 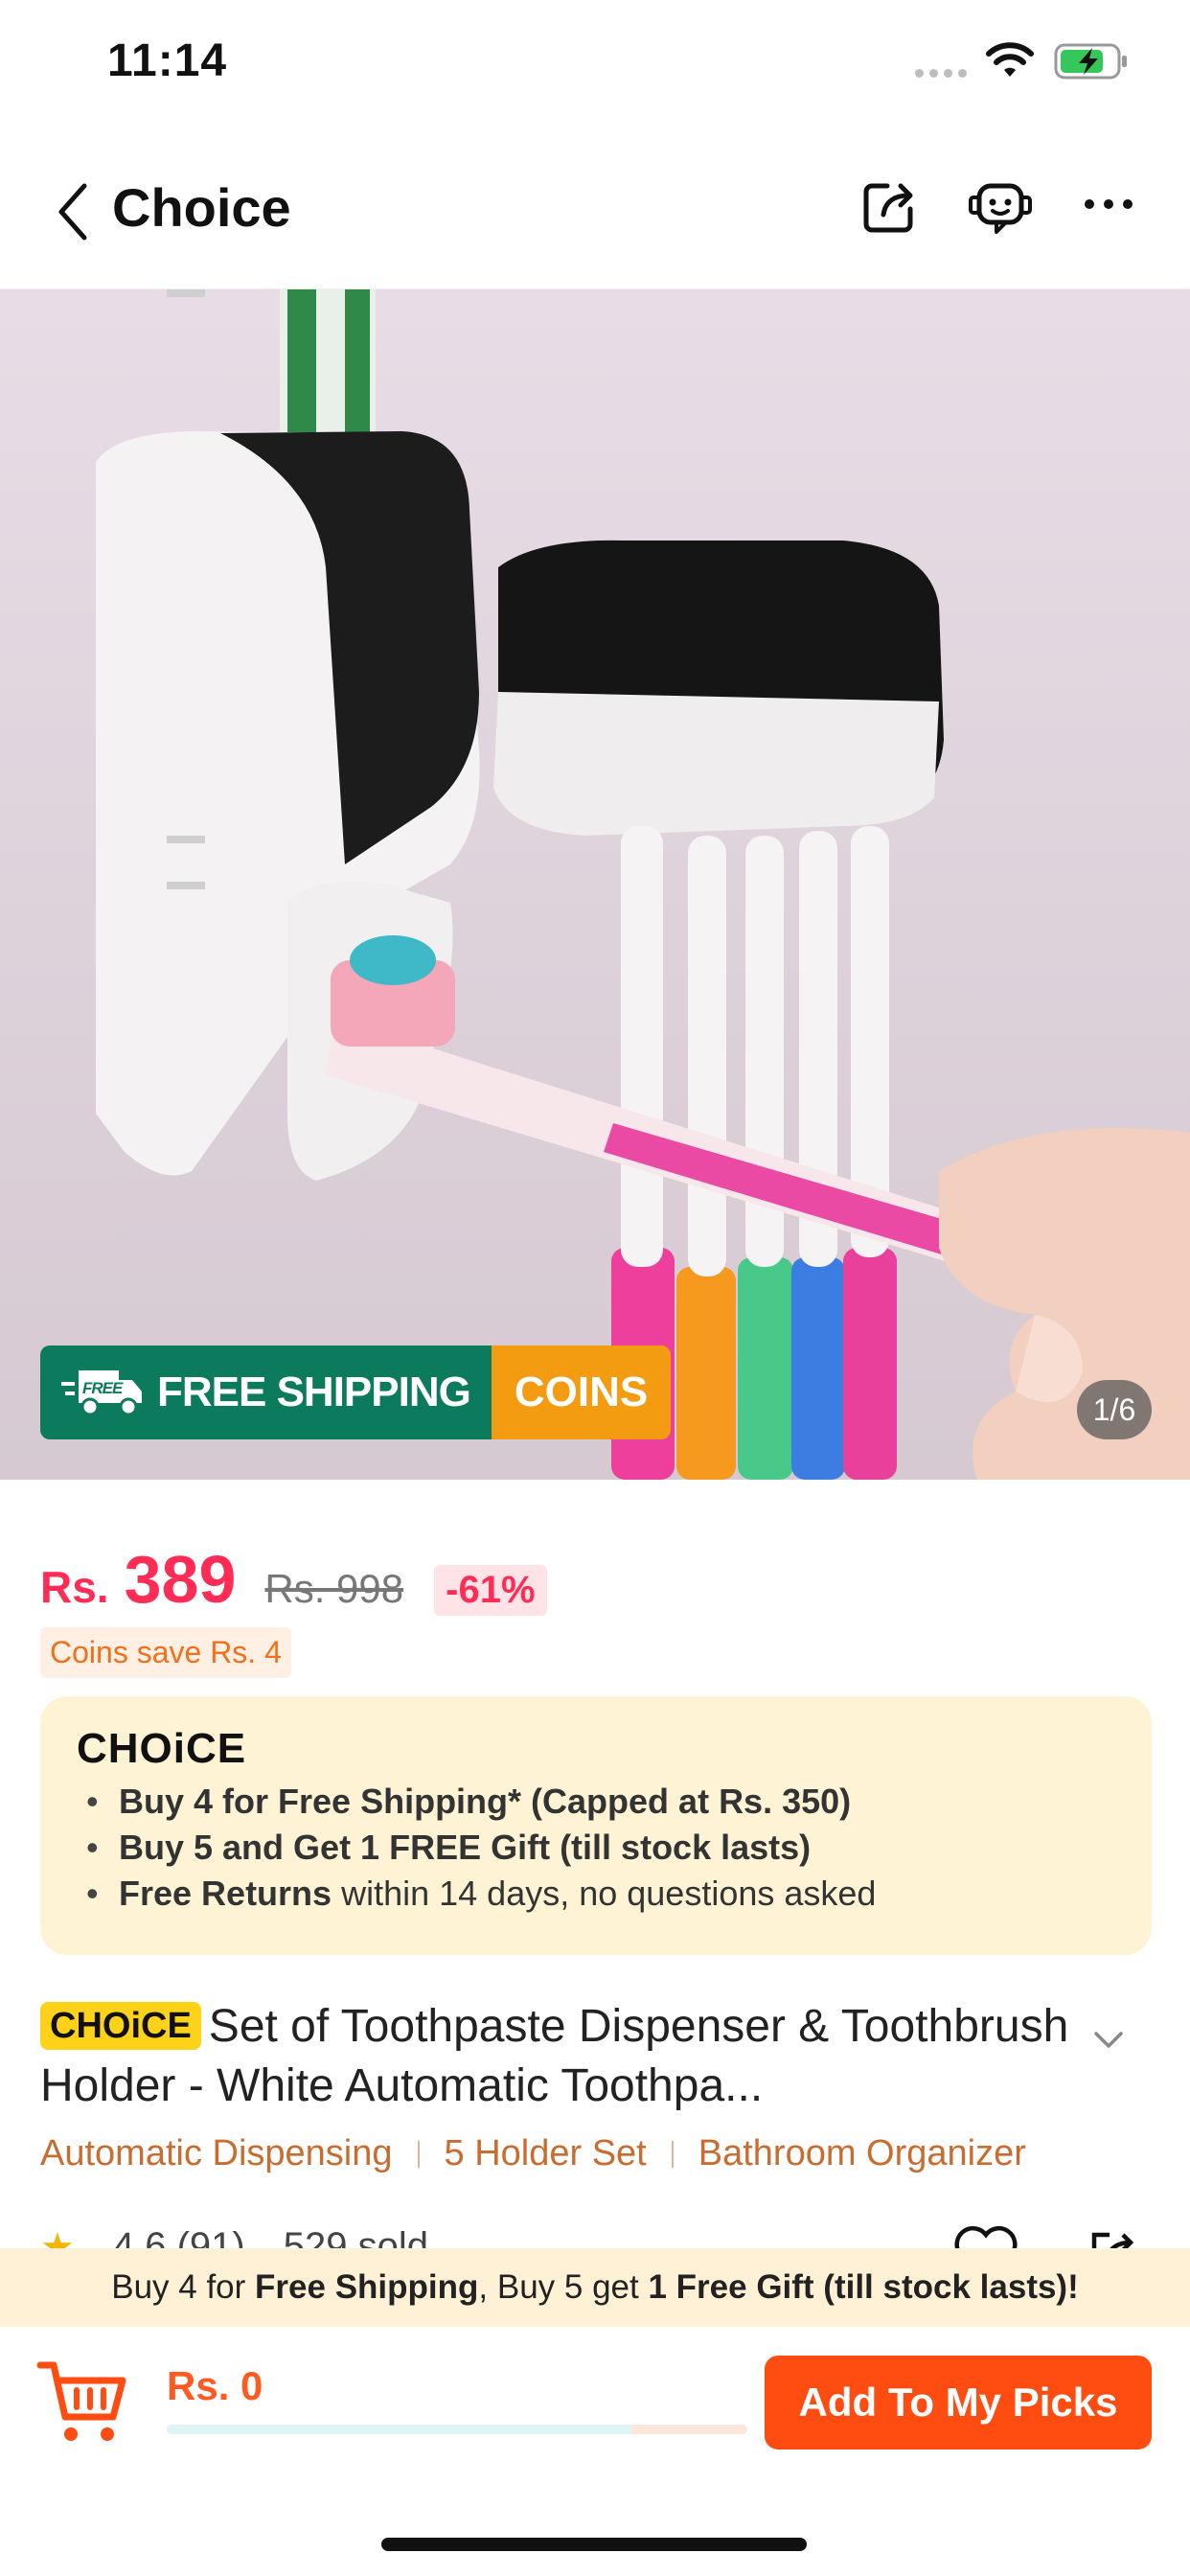 I want to click on promo-banner: FREE FREE SHIPPING COINS, so click(x=356, y=1392).